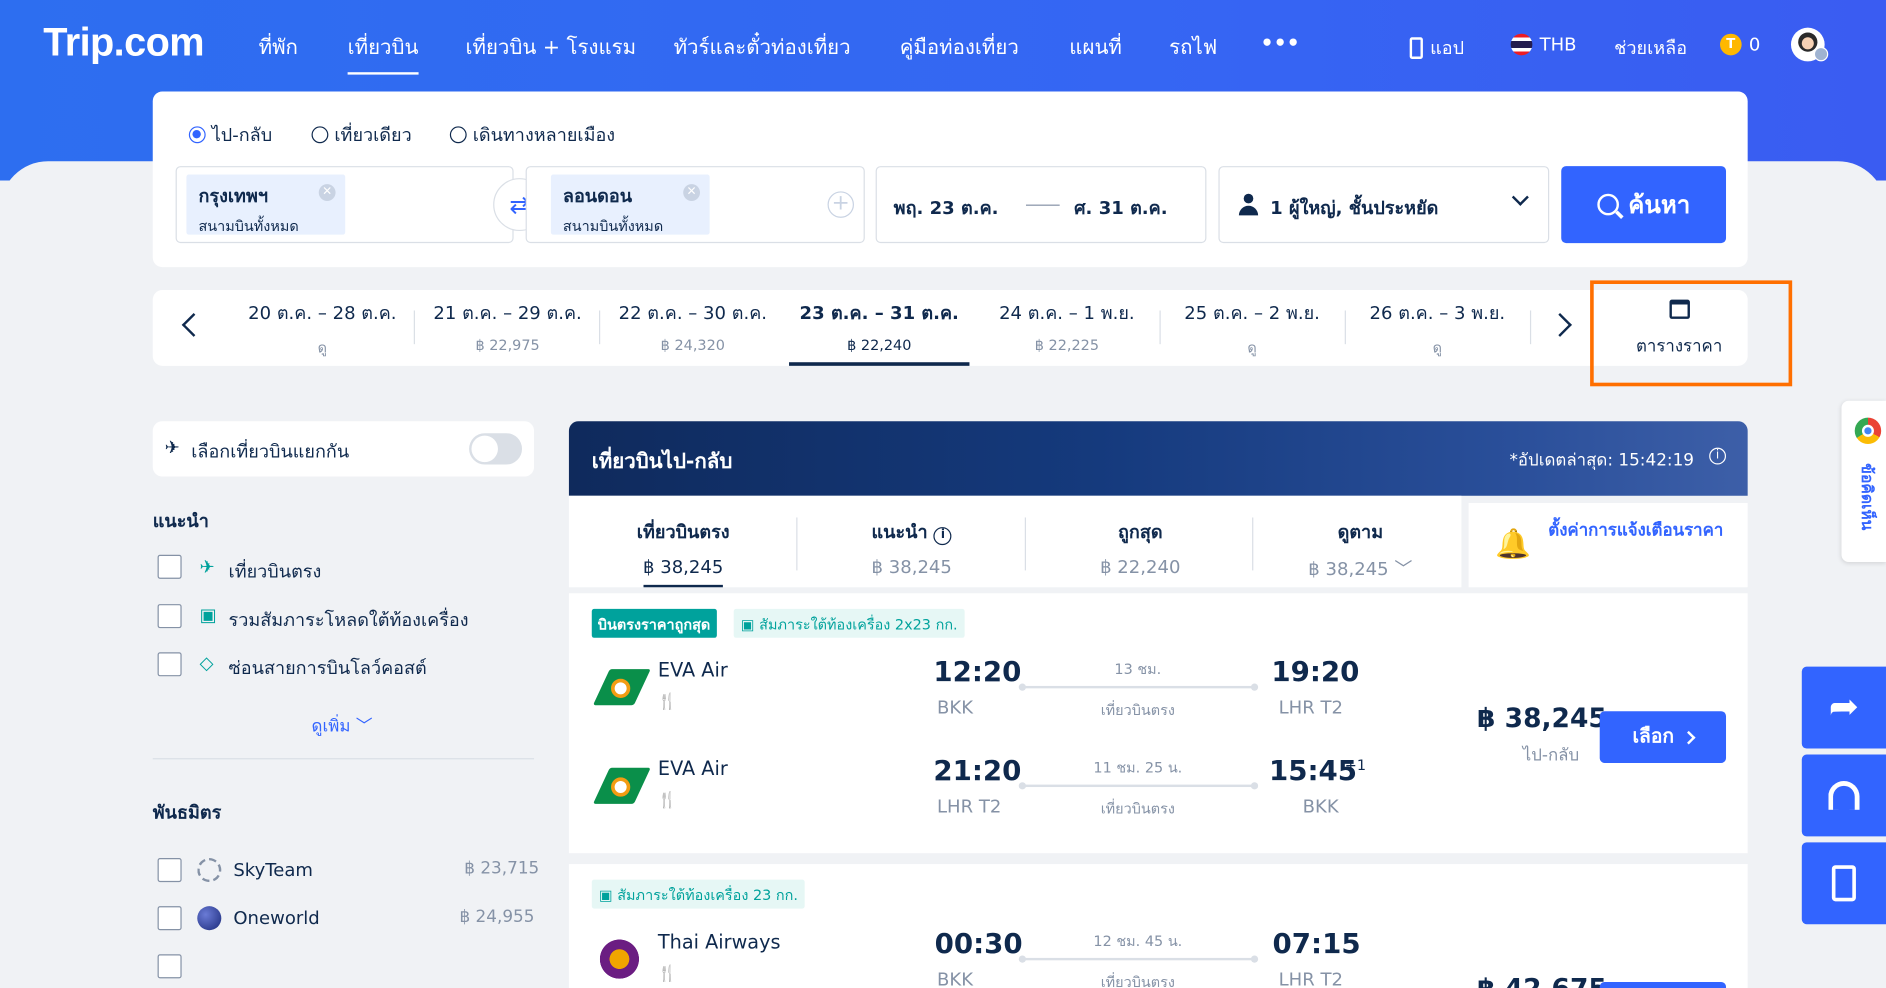 Image resolution: width=1886 pixels, height=988 pixels. I want to click on chevron-down-icon: ﹀, so click(364, 727).